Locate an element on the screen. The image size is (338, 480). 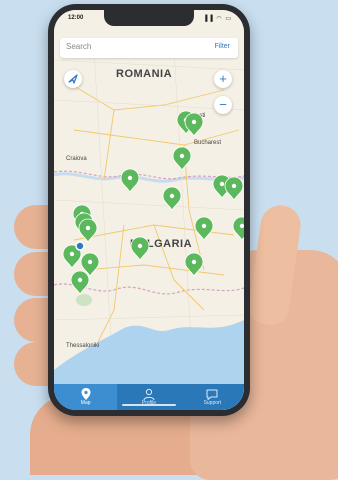
navigation-arrow-icon is located at coordinates (73, 79).